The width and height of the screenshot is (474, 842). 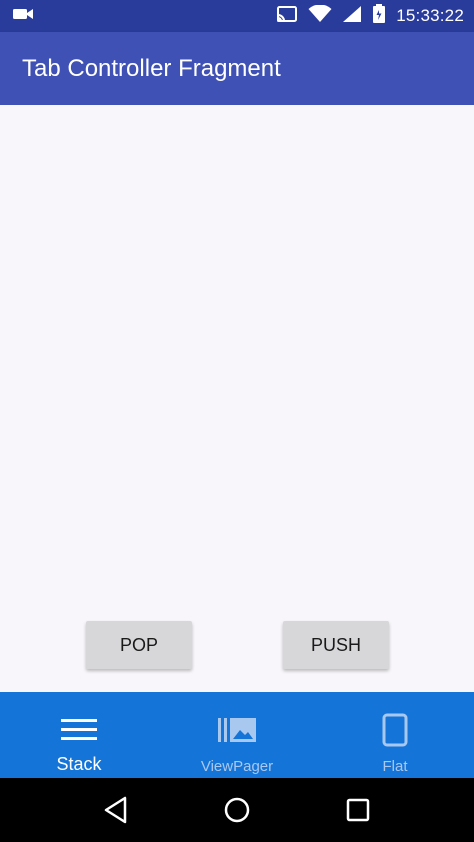 What do you see at coordinates (79, 764) in the screenshot?
I see `nav-label-stack: Stack` at bounding box center [79, 764].